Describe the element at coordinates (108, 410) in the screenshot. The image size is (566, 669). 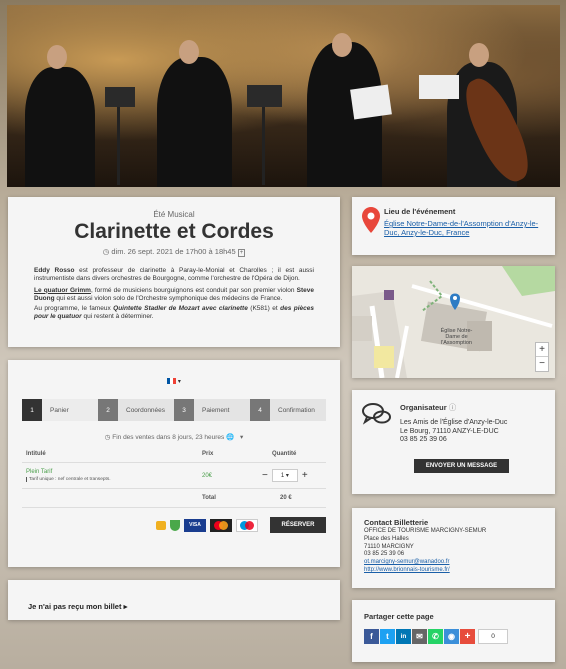
I see `step-number: 2` at that location.